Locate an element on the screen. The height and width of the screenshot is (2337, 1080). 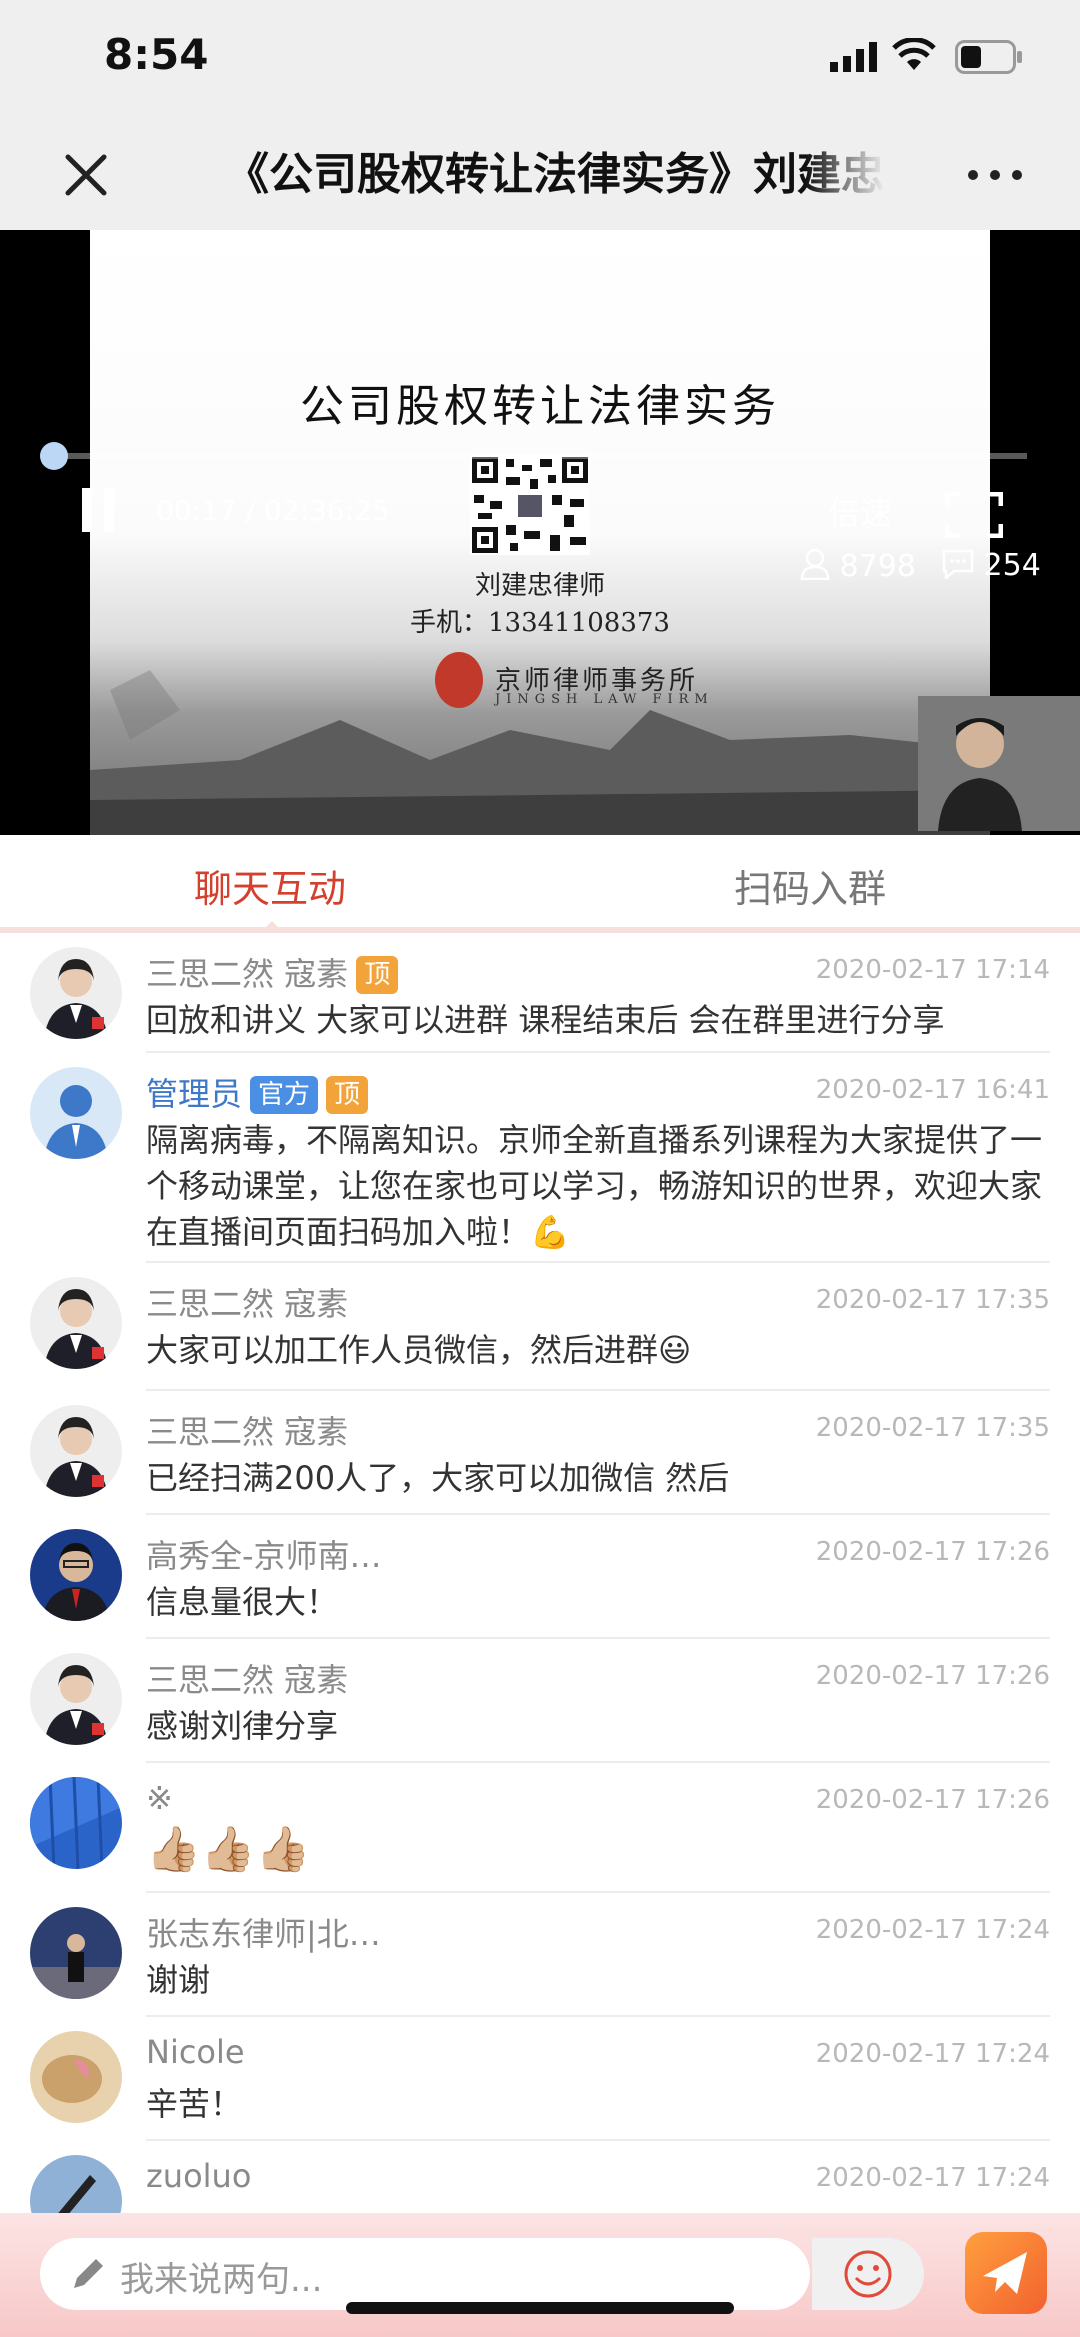
message-text: 感谢刘律分享 is located at coordinates (242, 1726).